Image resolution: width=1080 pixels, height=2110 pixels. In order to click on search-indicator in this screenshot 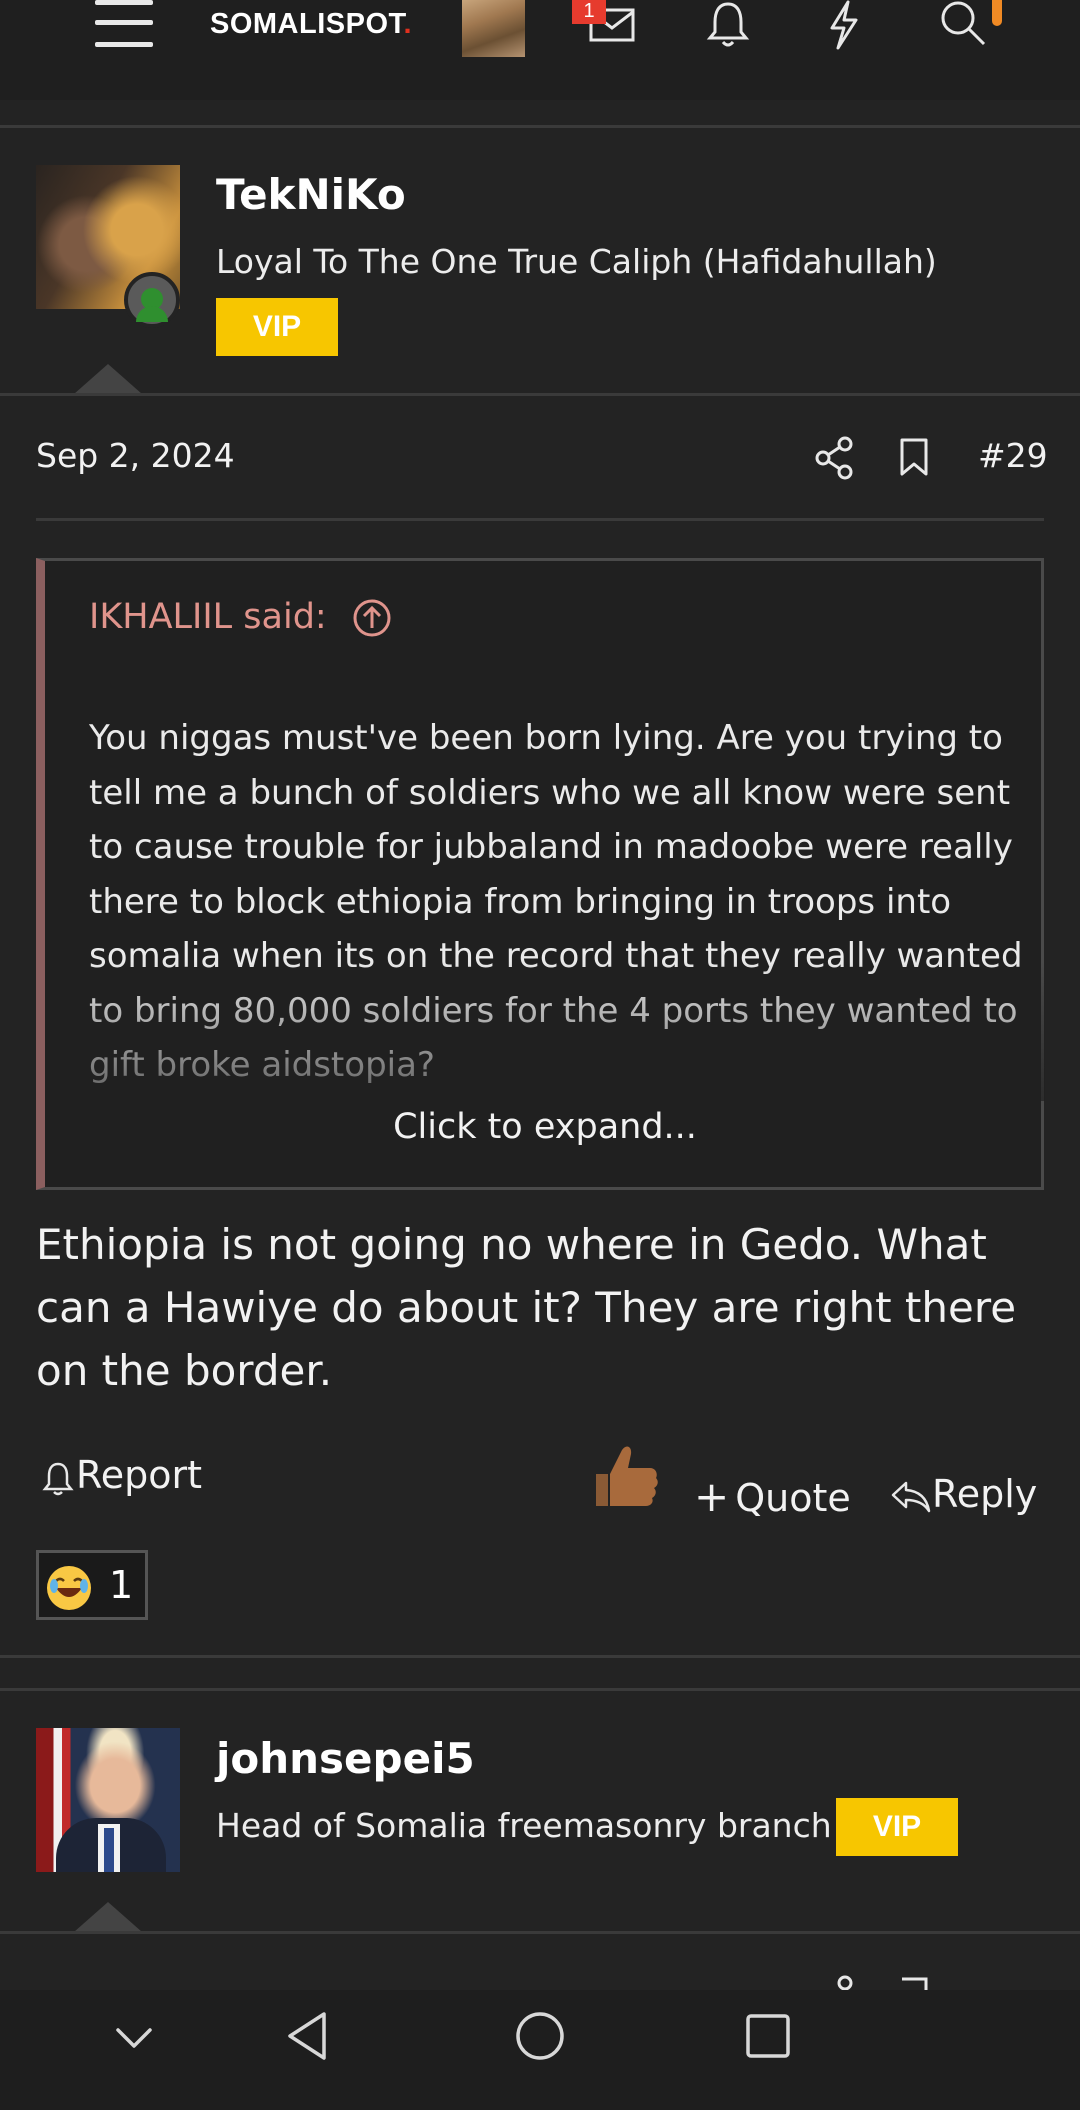, I will do `click(997, 13)`.